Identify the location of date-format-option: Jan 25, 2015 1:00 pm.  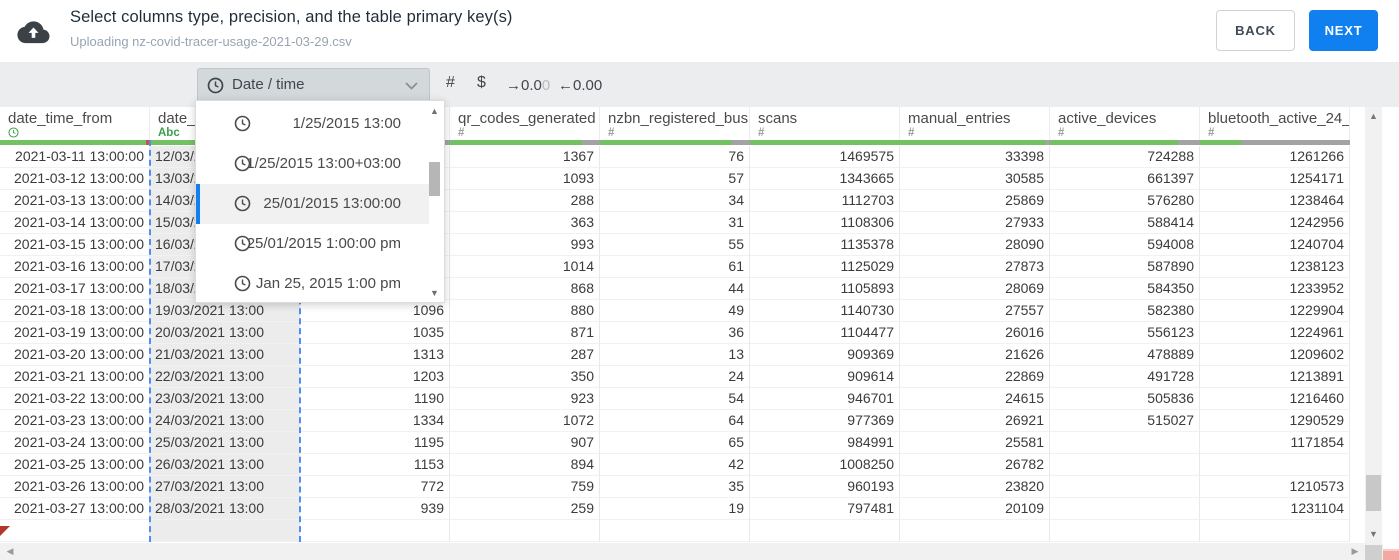
(312, 284).